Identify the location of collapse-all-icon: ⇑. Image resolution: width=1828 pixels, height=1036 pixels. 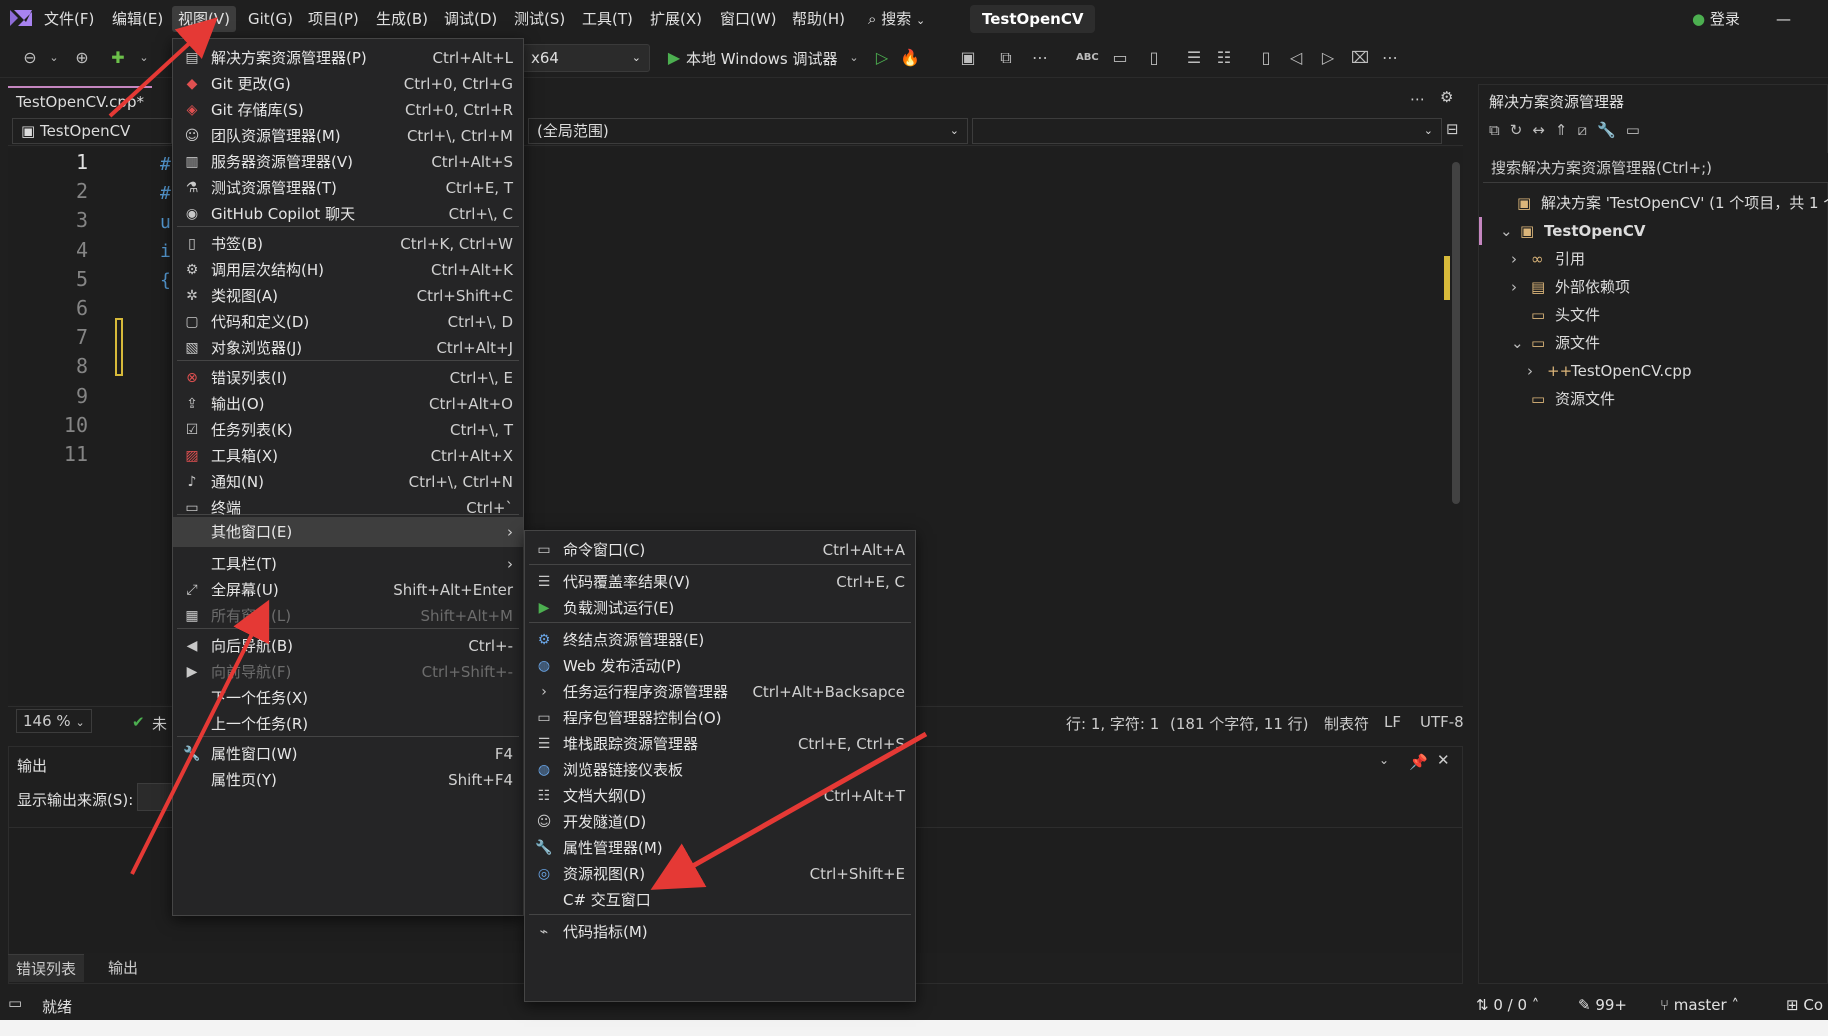
(1566, 130).